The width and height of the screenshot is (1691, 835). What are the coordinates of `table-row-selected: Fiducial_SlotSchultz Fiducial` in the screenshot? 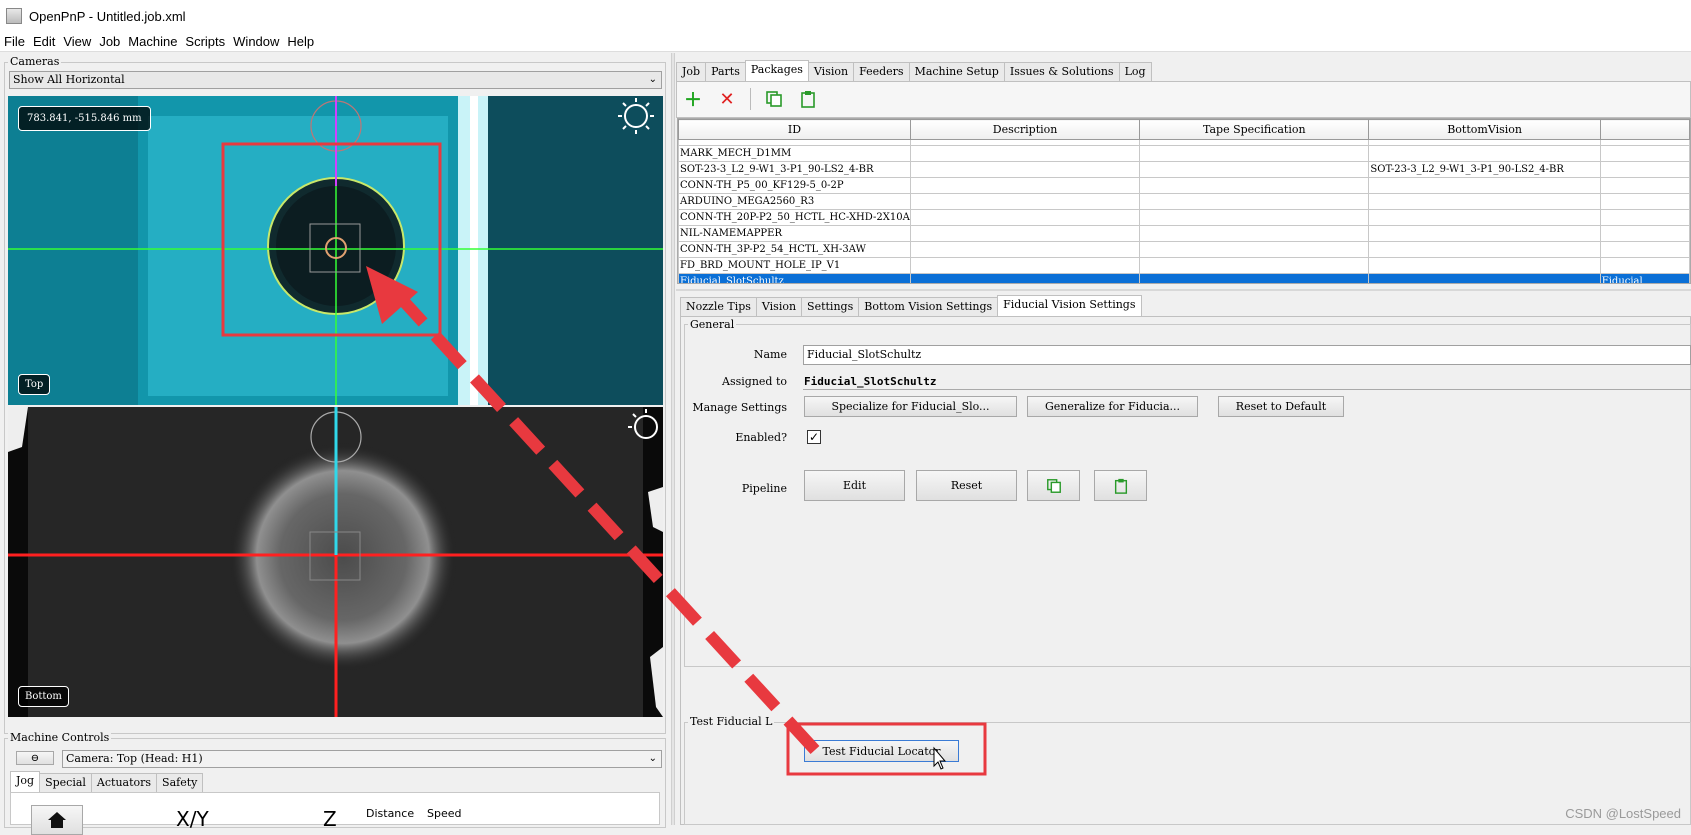 It's located at (1184, 278).